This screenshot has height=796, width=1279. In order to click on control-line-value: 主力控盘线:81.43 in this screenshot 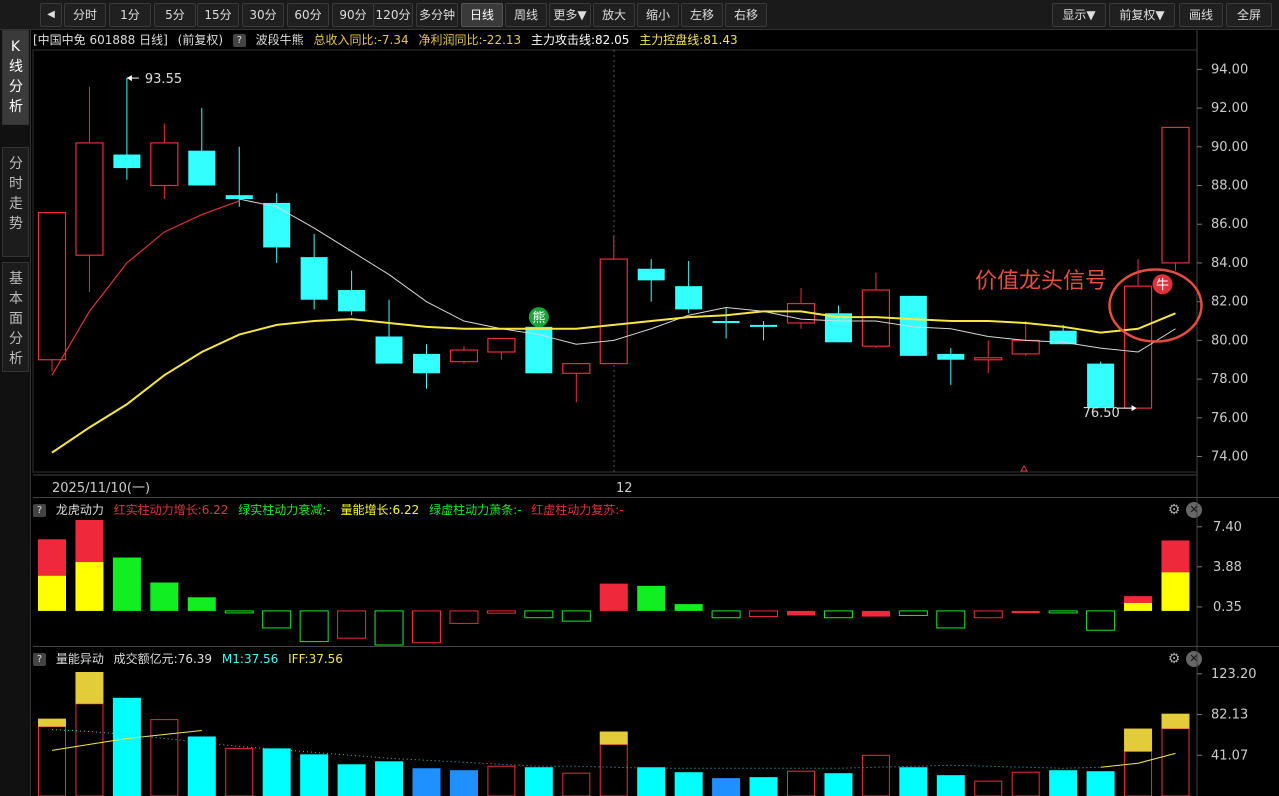, I will do `click(688, 40)`.